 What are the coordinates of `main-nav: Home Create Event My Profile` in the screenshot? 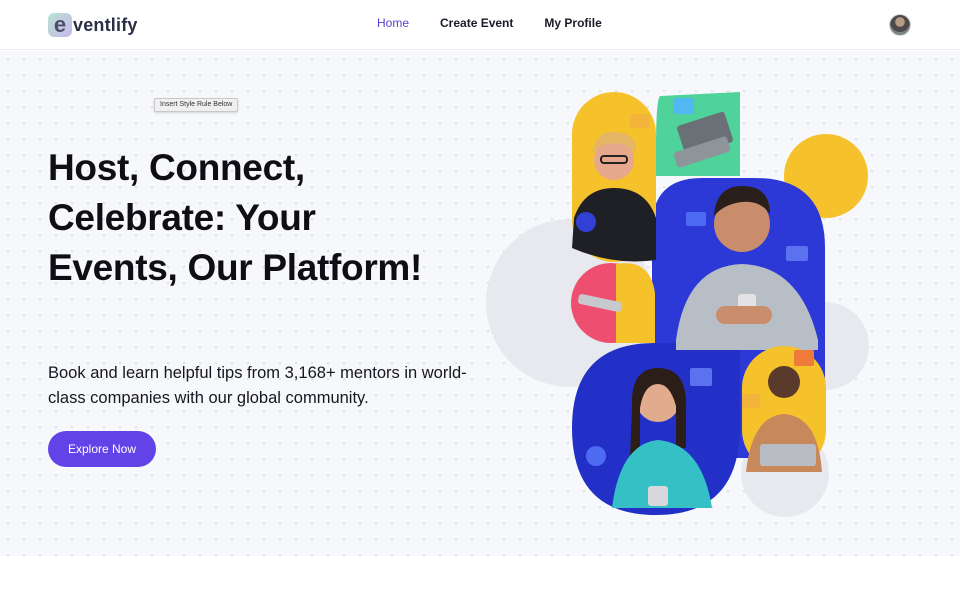 It's located at (489, 23).